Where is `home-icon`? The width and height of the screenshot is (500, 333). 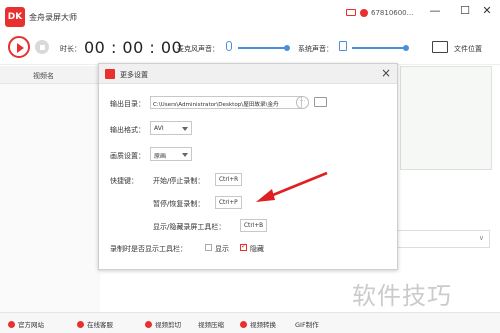 home-icon is located at coordinates (11, 324).